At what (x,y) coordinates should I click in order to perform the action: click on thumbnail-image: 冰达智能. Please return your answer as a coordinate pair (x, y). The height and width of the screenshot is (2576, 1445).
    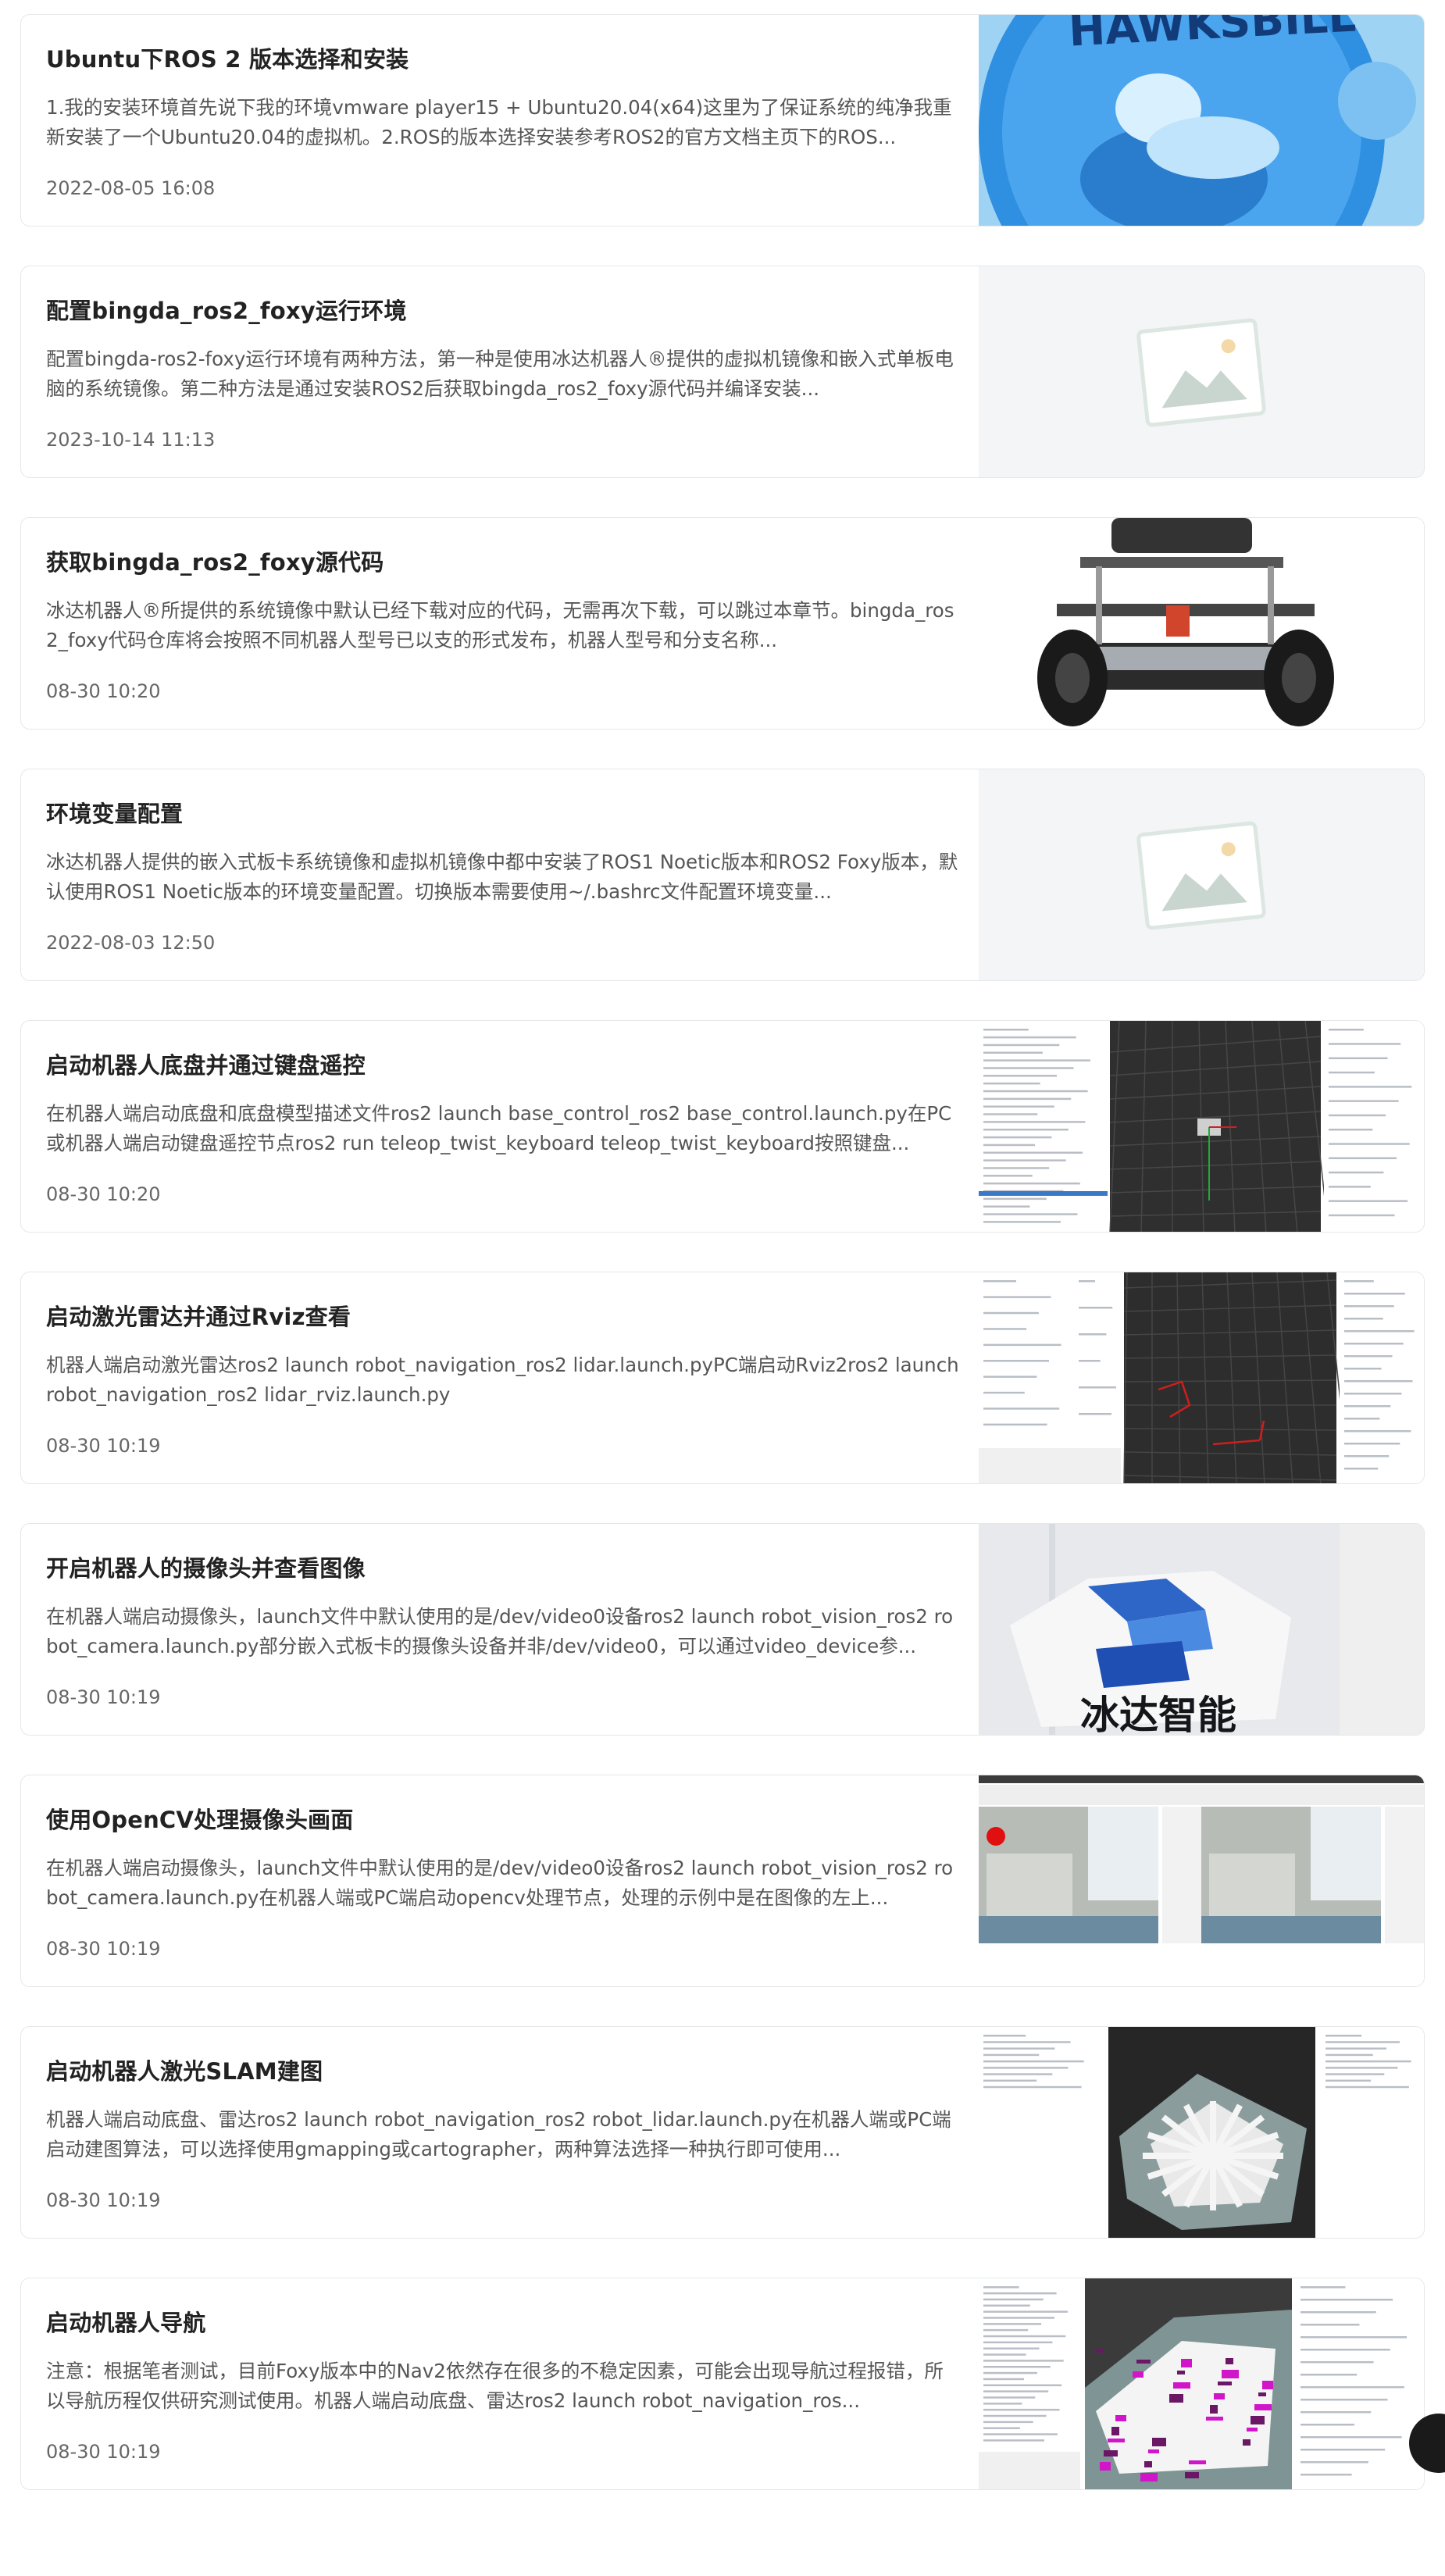
    Looking at the image, I should click on (1202, 1630).